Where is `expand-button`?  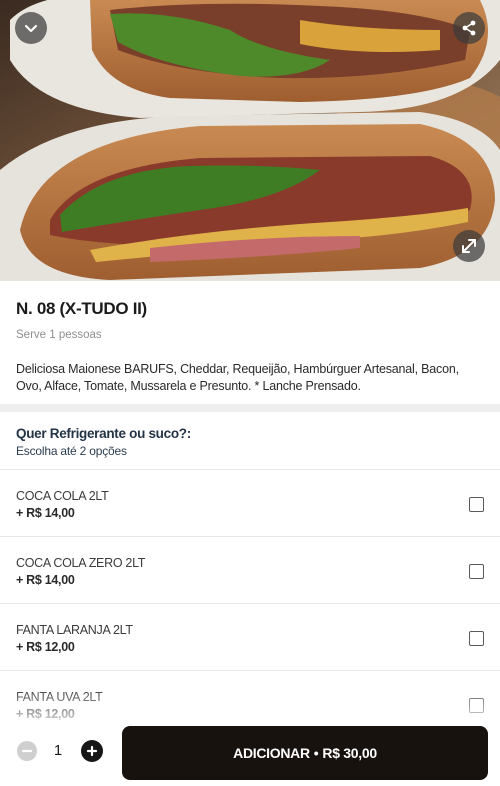
expand-button is located at coordinates (469, 246).